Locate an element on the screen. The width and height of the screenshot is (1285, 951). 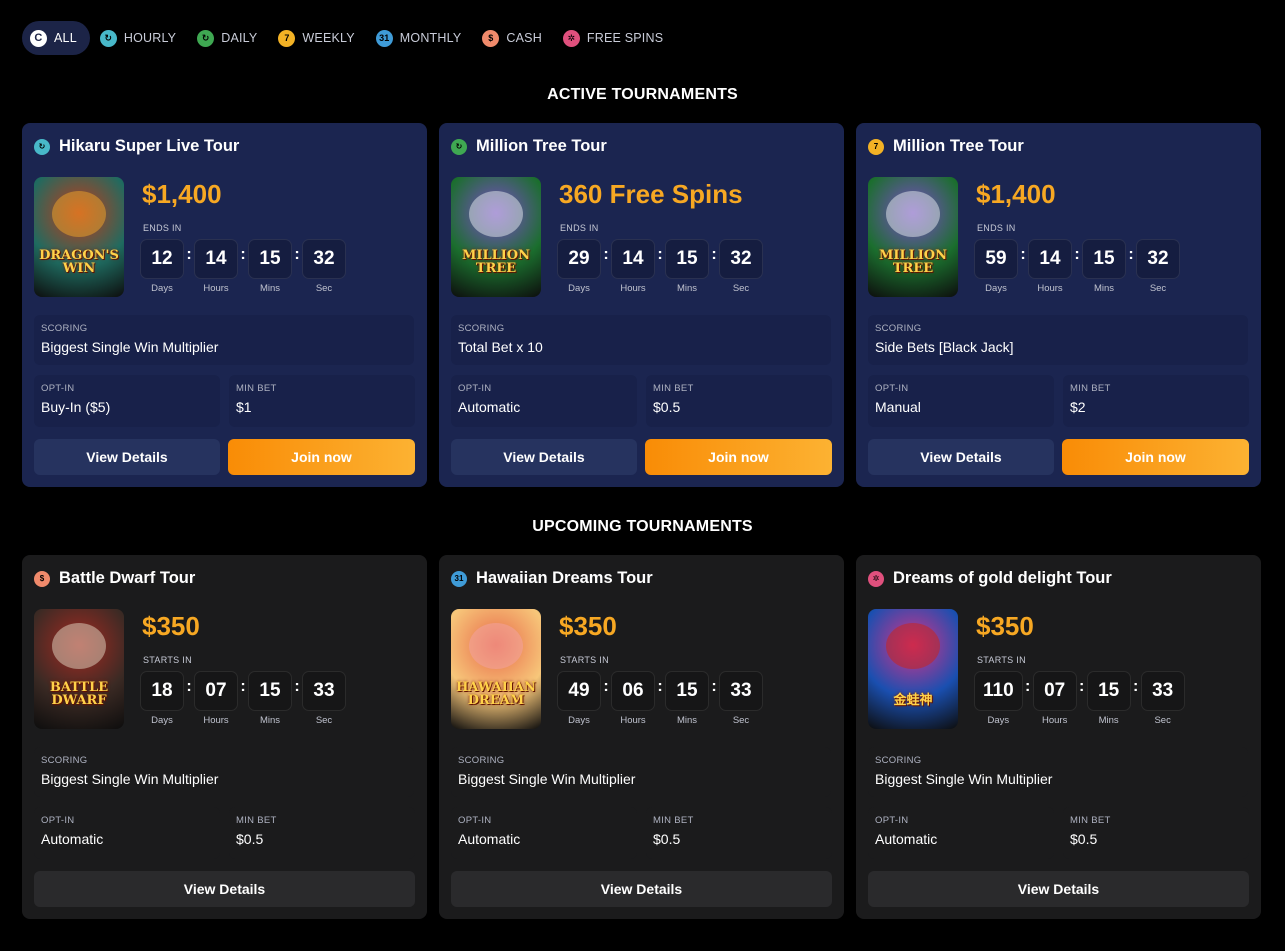
cash-icon: $ is located at coordinates (491, 38).